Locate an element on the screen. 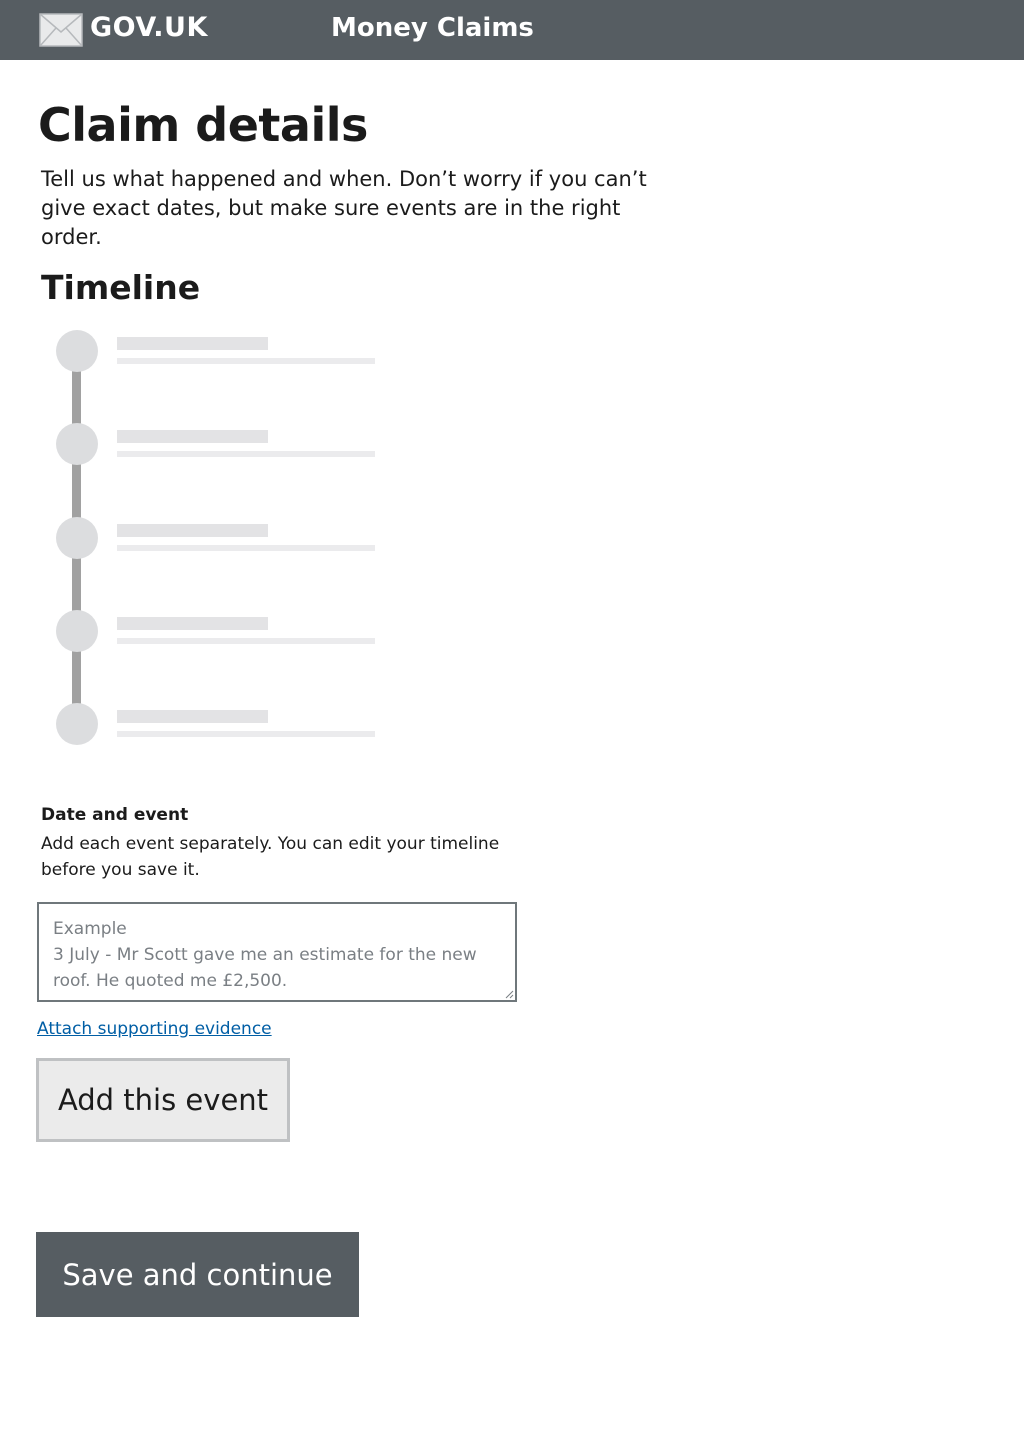  attach-evidence-link: Attach supporting evidence is located at coordinates (154, 1029).